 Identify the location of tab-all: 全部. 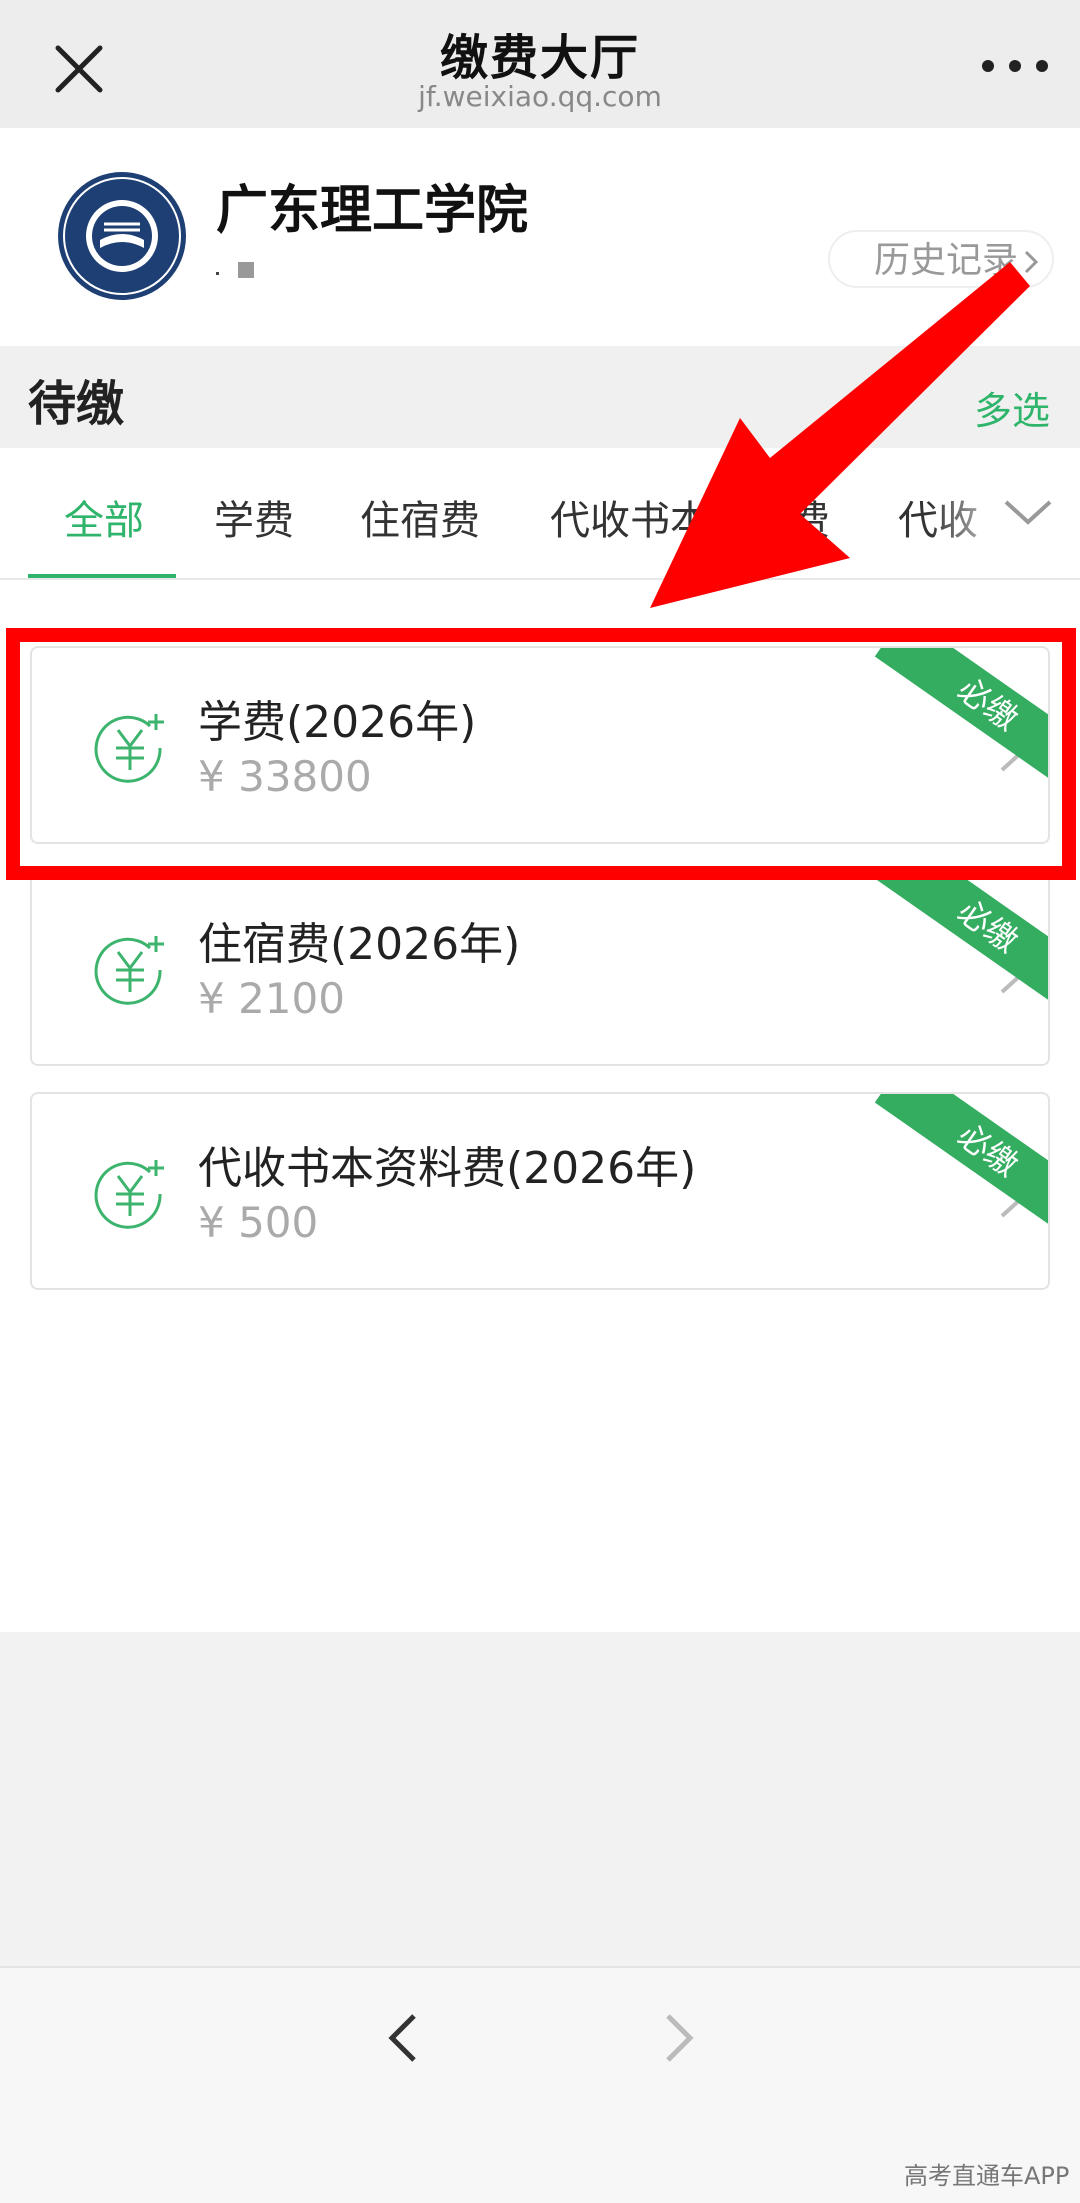
(104, 517).